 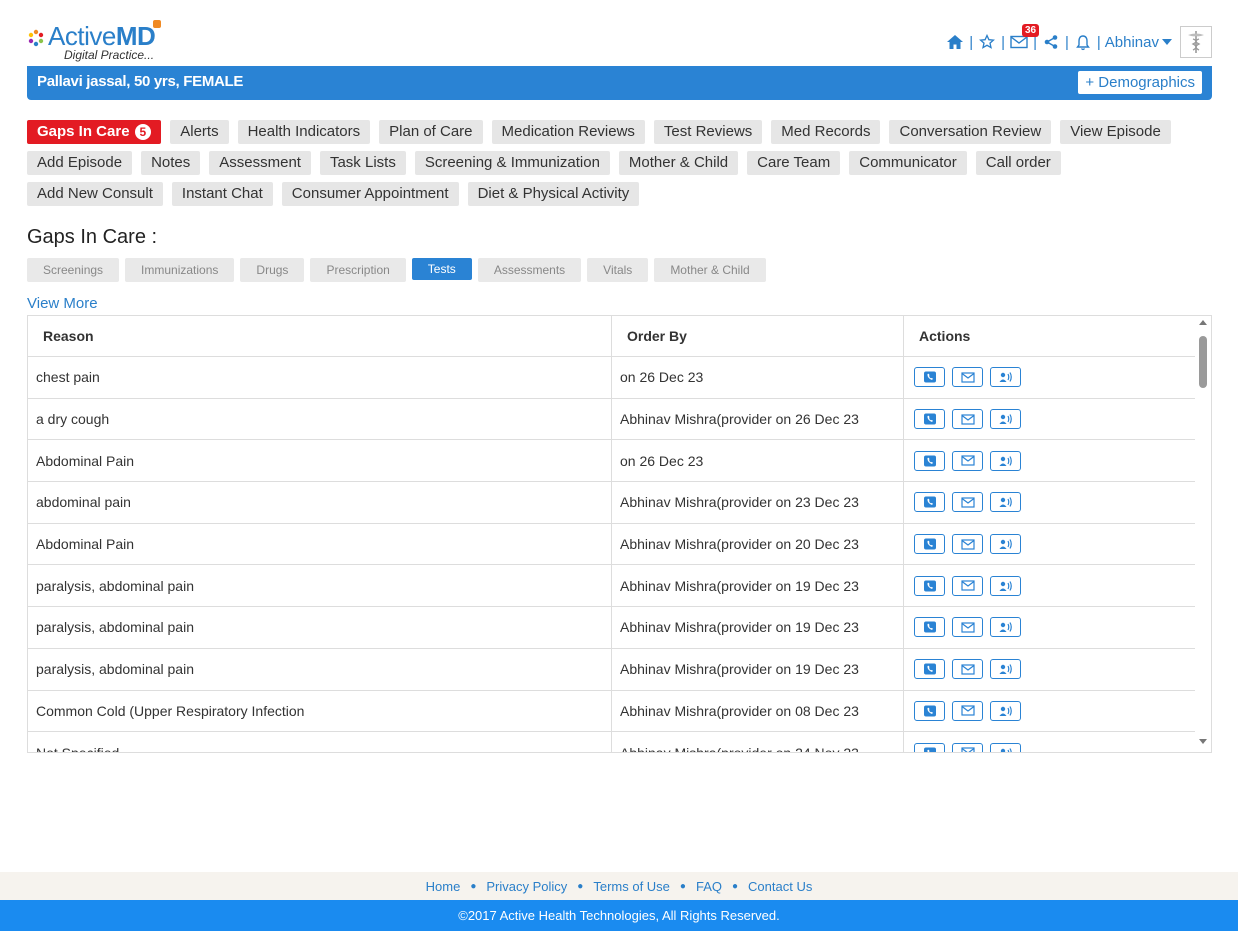 I want to click on tag-call-order: Call order, so click(x=1018, y=163).